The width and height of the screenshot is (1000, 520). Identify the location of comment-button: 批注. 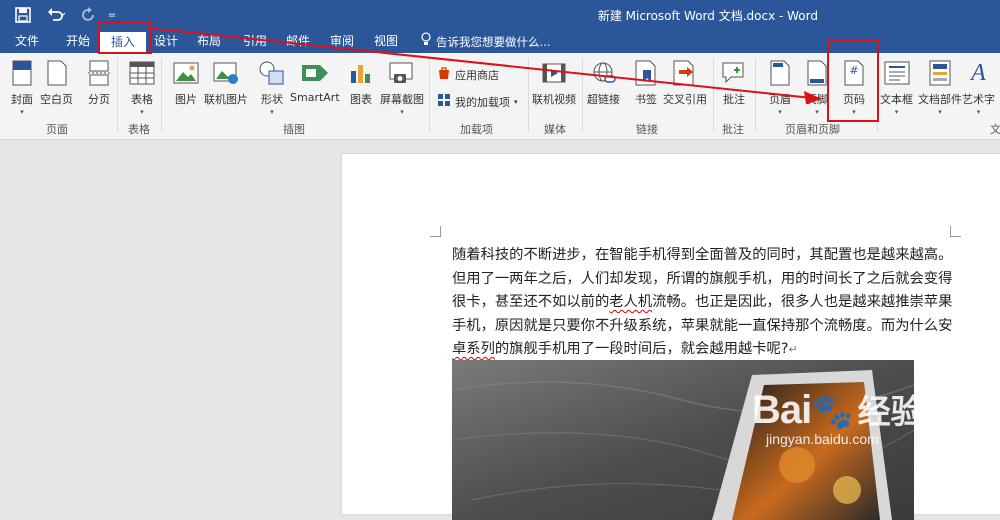
(734, 82).